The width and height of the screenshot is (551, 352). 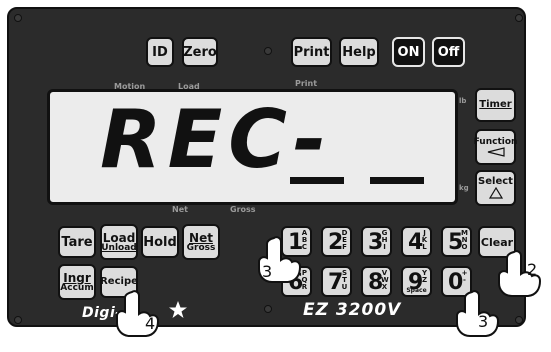 I want to click on left-arrow-icon, so click(x=496, y=151).